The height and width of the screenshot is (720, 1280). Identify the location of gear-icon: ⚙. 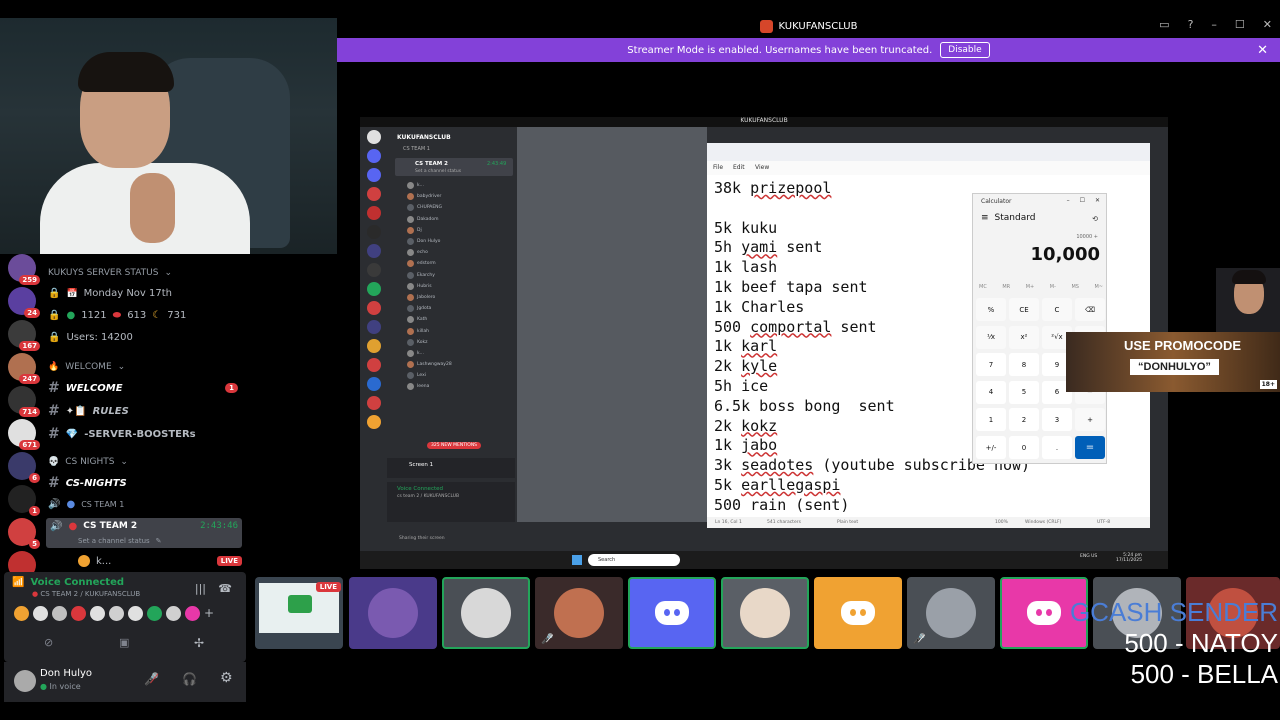
(226, 678).